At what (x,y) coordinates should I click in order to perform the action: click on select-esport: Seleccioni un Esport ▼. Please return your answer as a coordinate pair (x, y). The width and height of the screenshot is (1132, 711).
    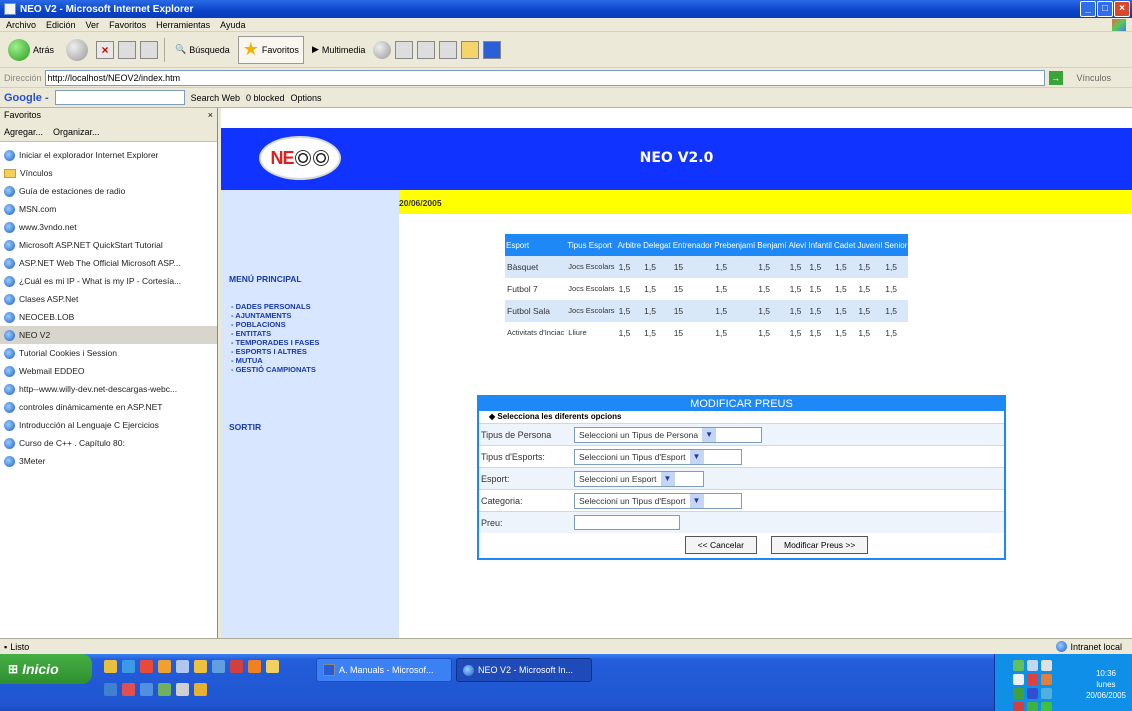
    Looking at the image, I should click on (639, 478).